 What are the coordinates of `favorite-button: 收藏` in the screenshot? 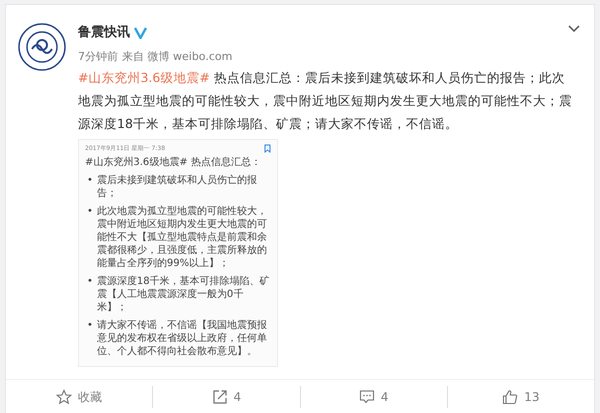 It's located at (79, 397).